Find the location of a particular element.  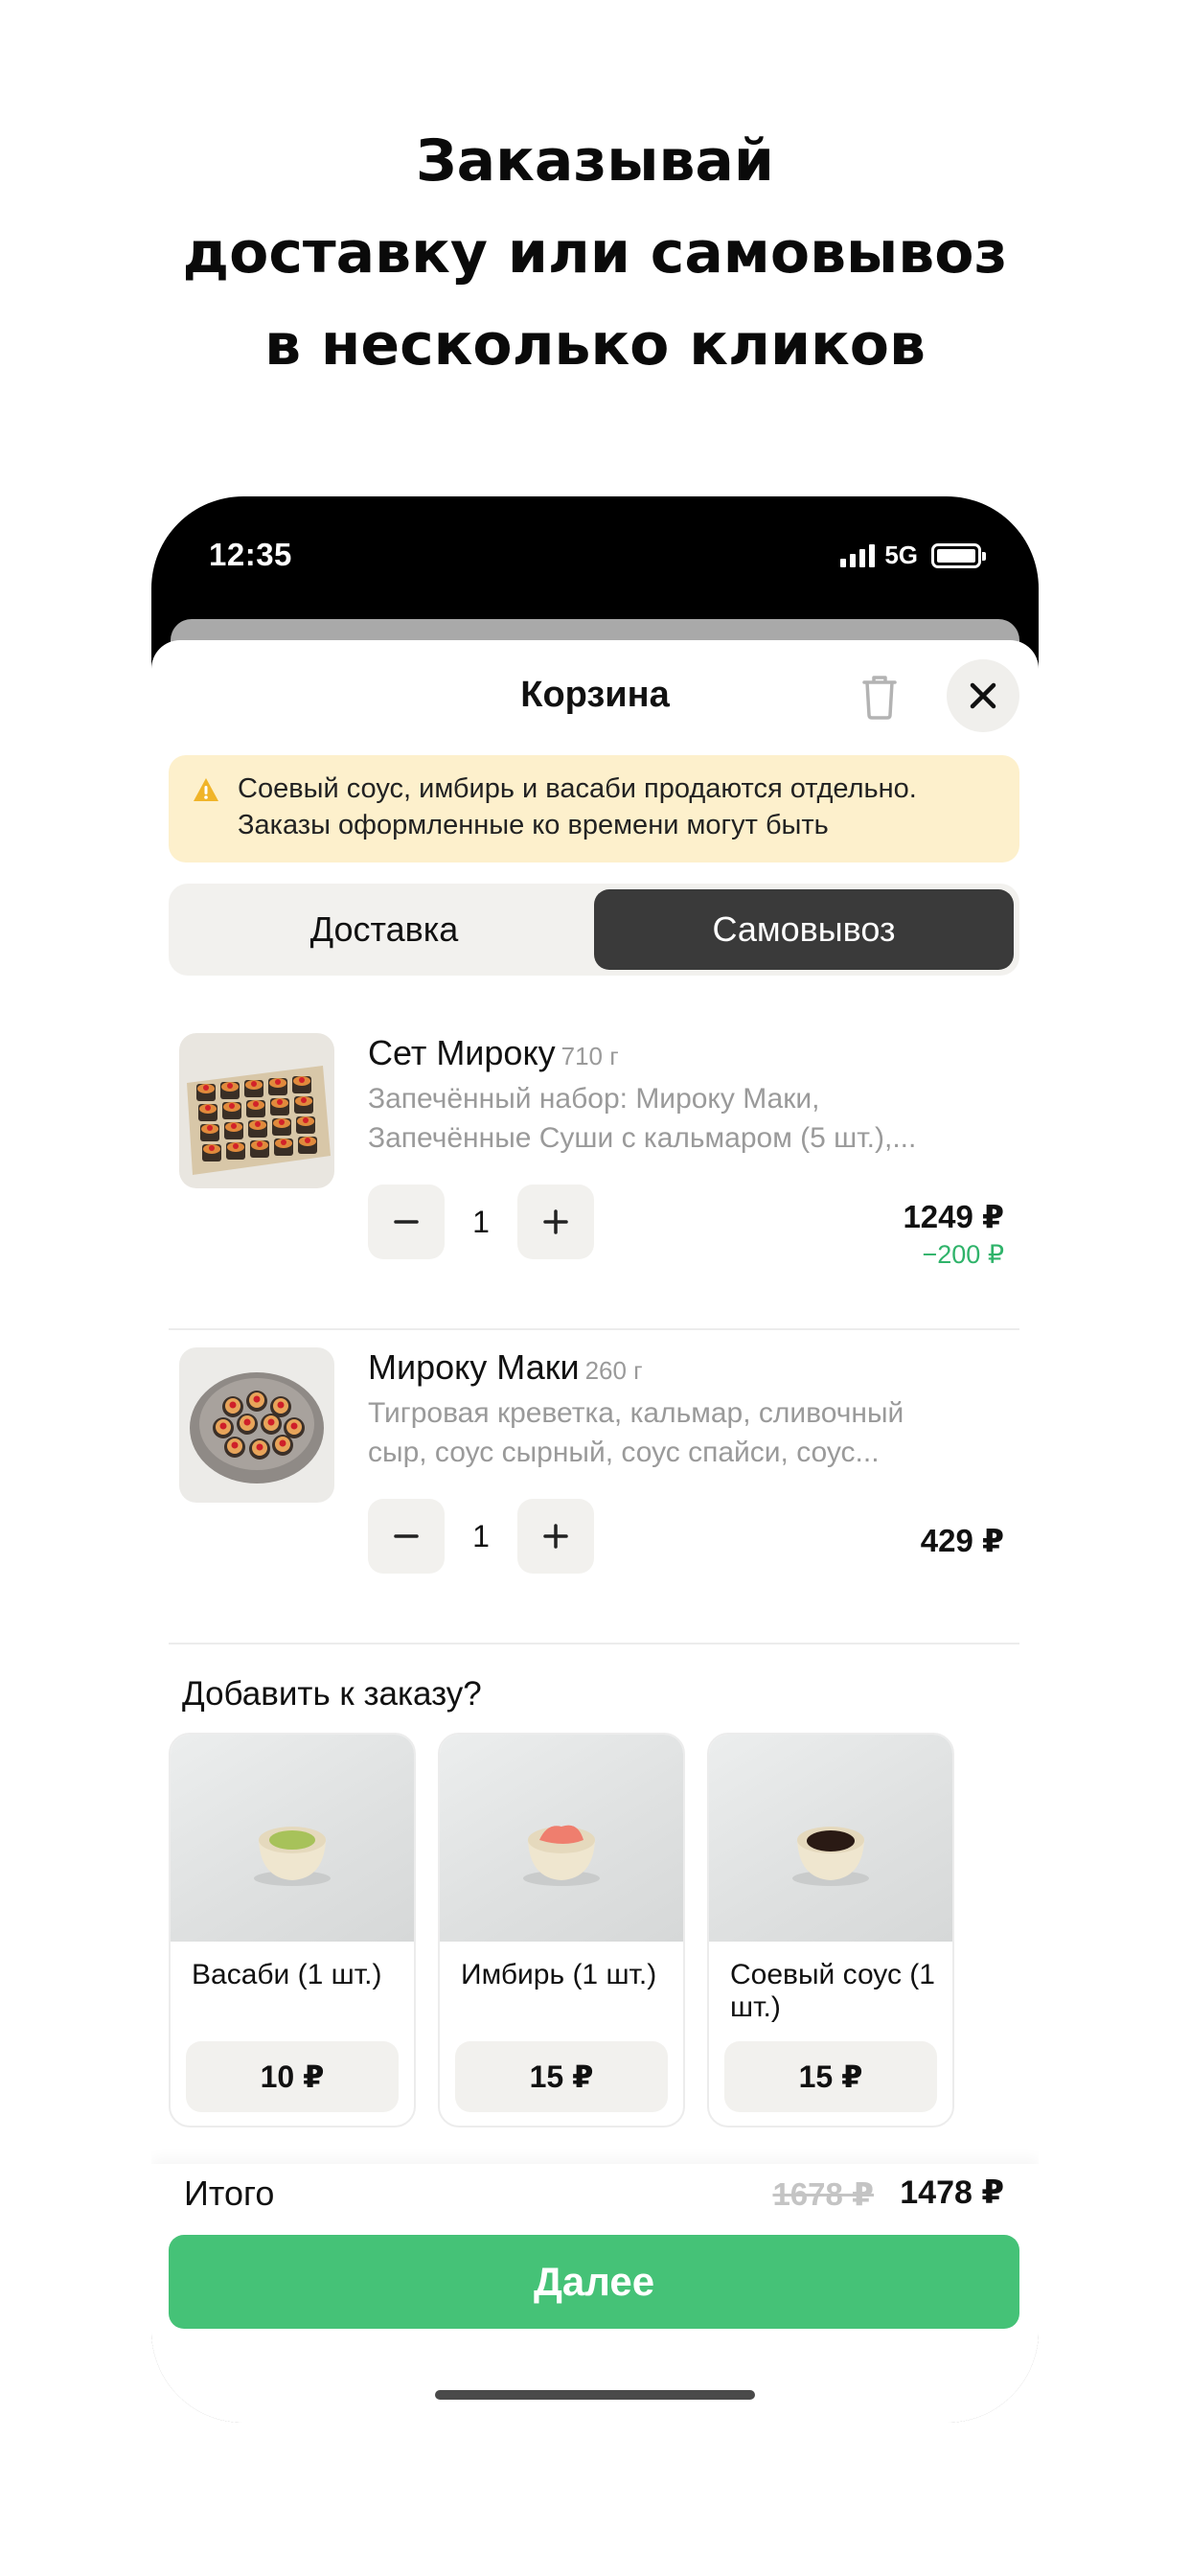

item-name: Сет Мироку 710 г is located at coordinates (494, 1053).